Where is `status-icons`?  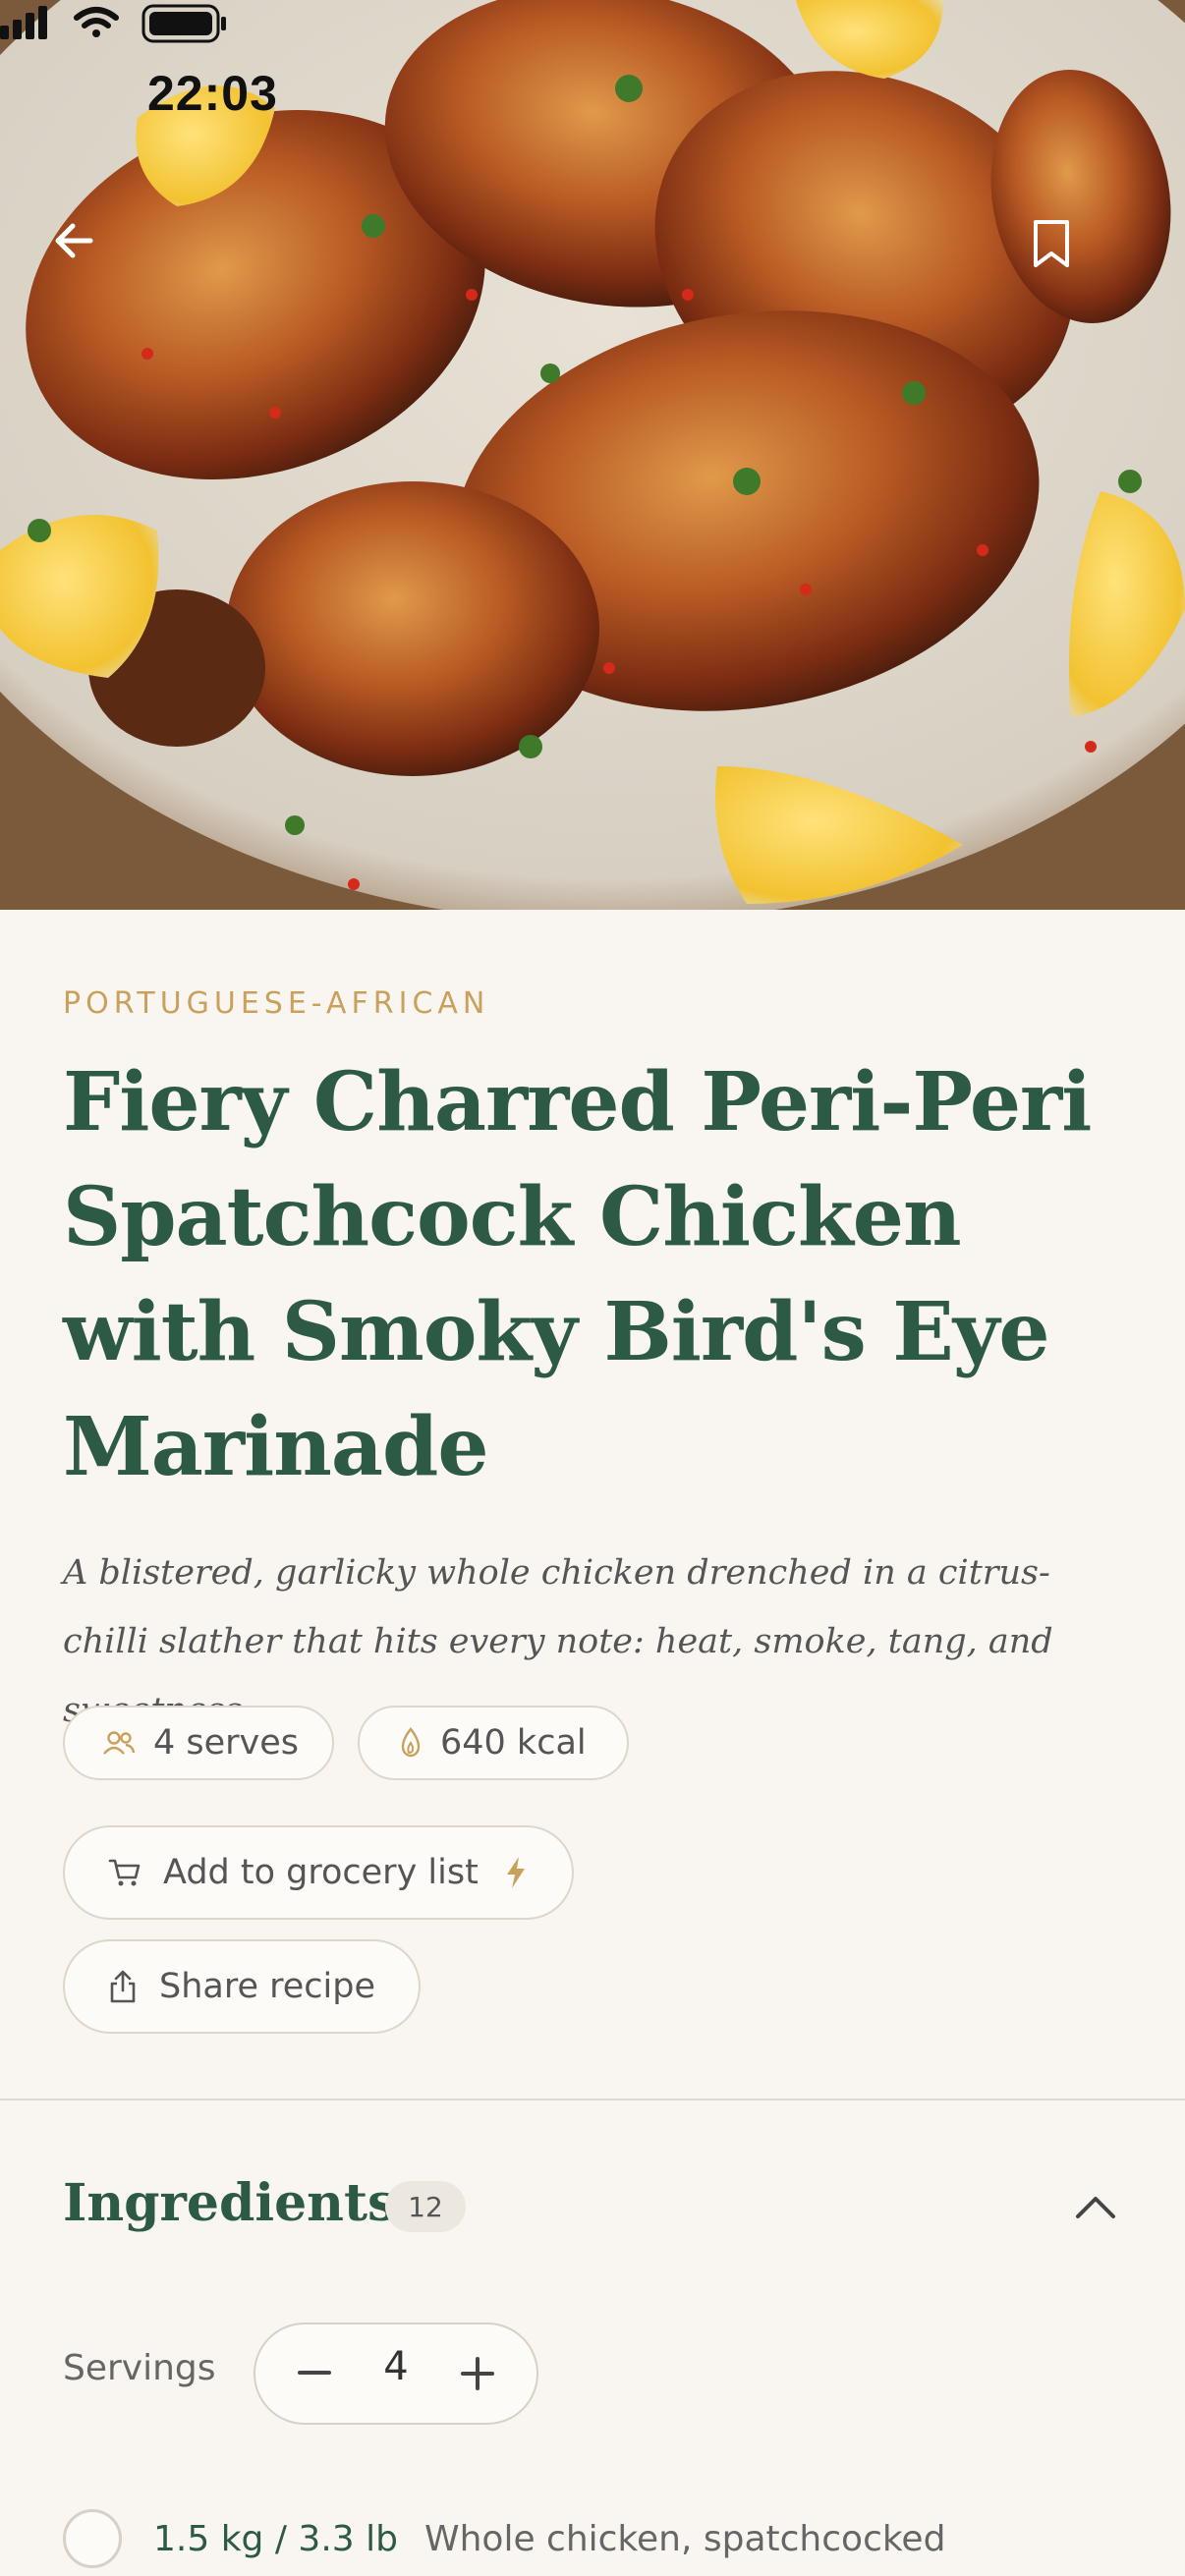 status-icons is located at coordinates (113, 23).